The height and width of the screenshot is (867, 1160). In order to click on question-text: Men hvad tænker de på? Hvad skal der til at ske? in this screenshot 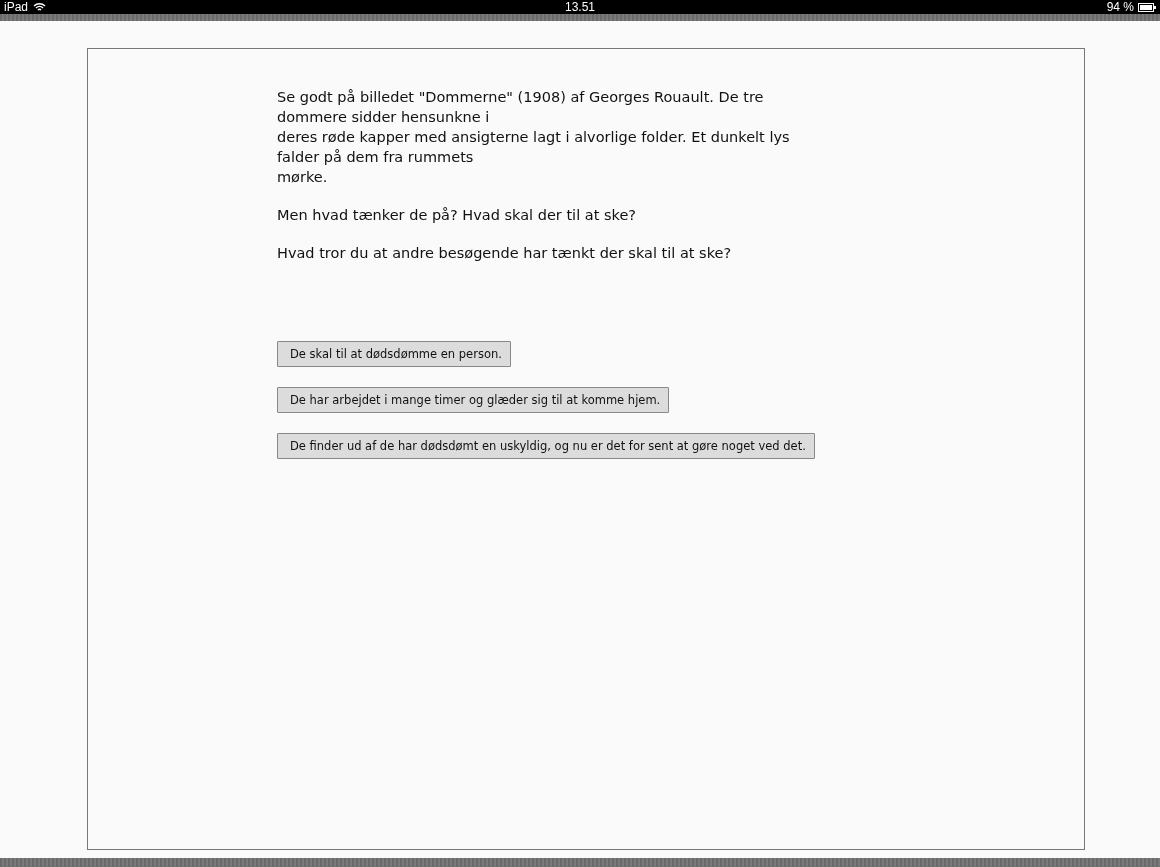, I will do `click(457, 215)`.